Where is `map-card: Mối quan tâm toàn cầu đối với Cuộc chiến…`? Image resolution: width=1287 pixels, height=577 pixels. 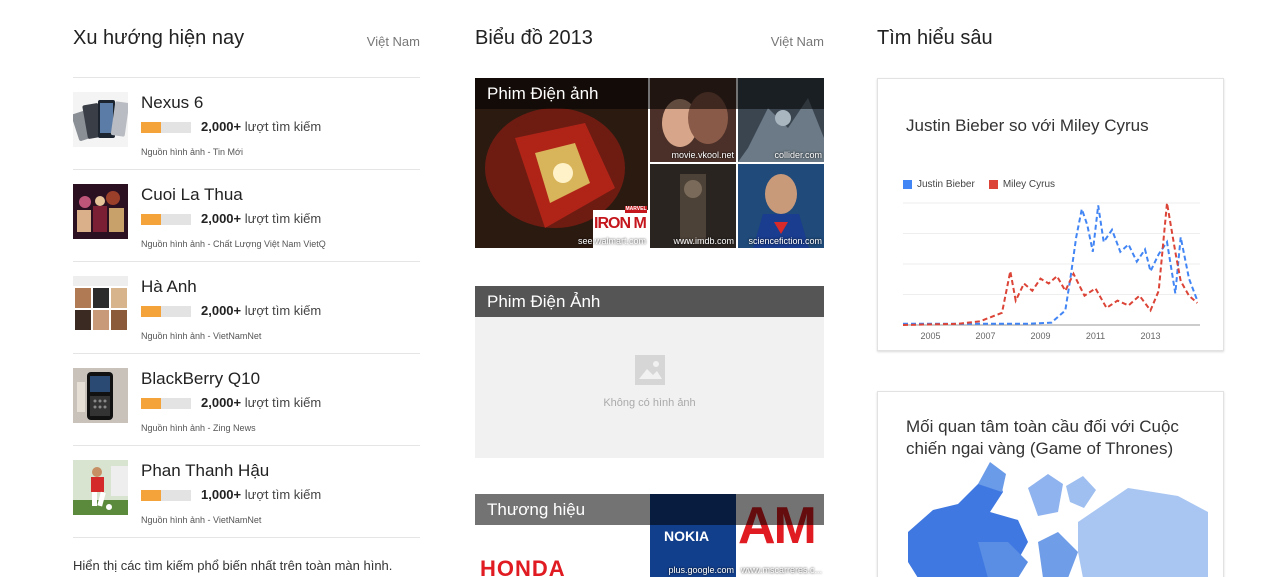
map-card: Mối quan tâm toàn cầu đối với Cuộc chiến… is located at coordinates (1050, 484).